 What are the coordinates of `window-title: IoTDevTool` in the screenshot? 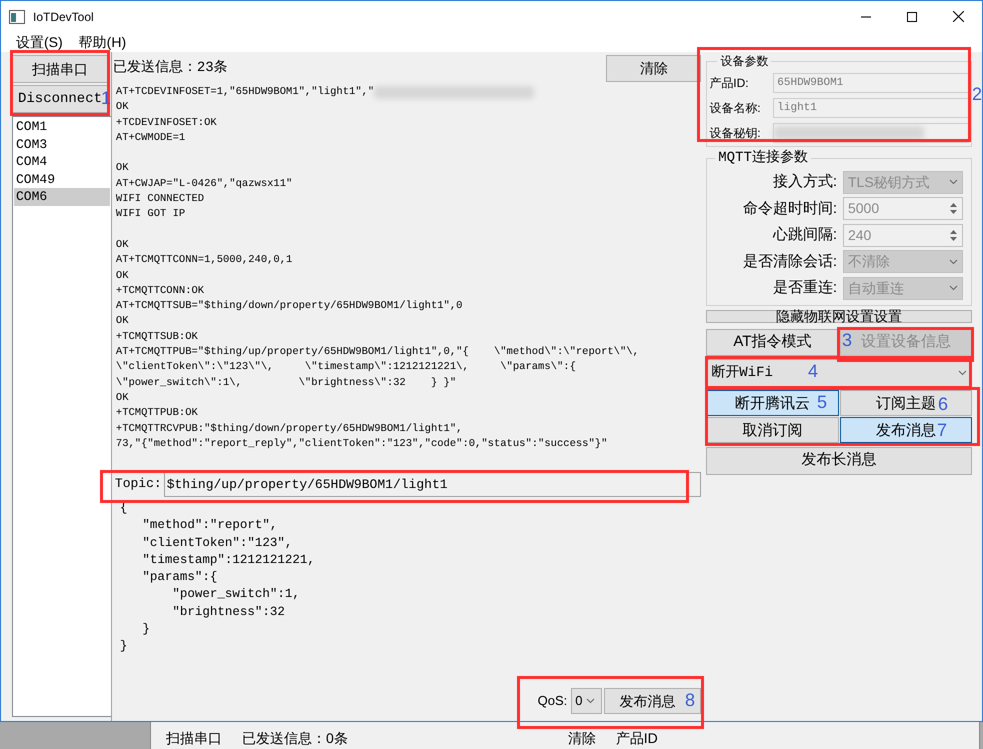 It's located at (63, 17).